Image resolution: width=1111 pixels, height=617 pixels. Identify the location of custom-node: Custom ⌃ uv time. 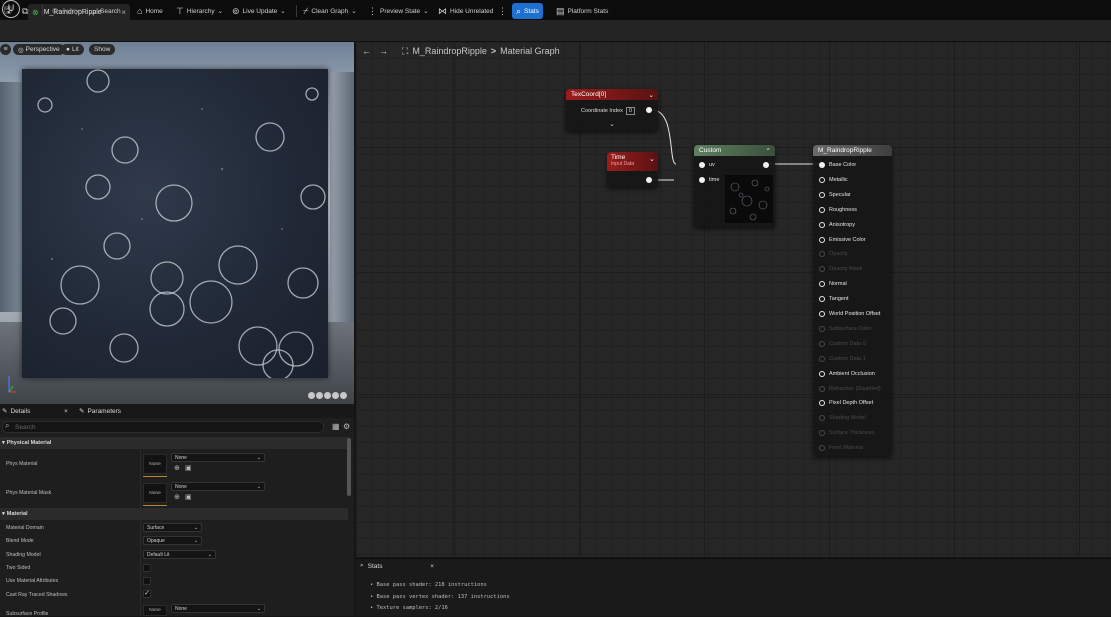
(734, 186).